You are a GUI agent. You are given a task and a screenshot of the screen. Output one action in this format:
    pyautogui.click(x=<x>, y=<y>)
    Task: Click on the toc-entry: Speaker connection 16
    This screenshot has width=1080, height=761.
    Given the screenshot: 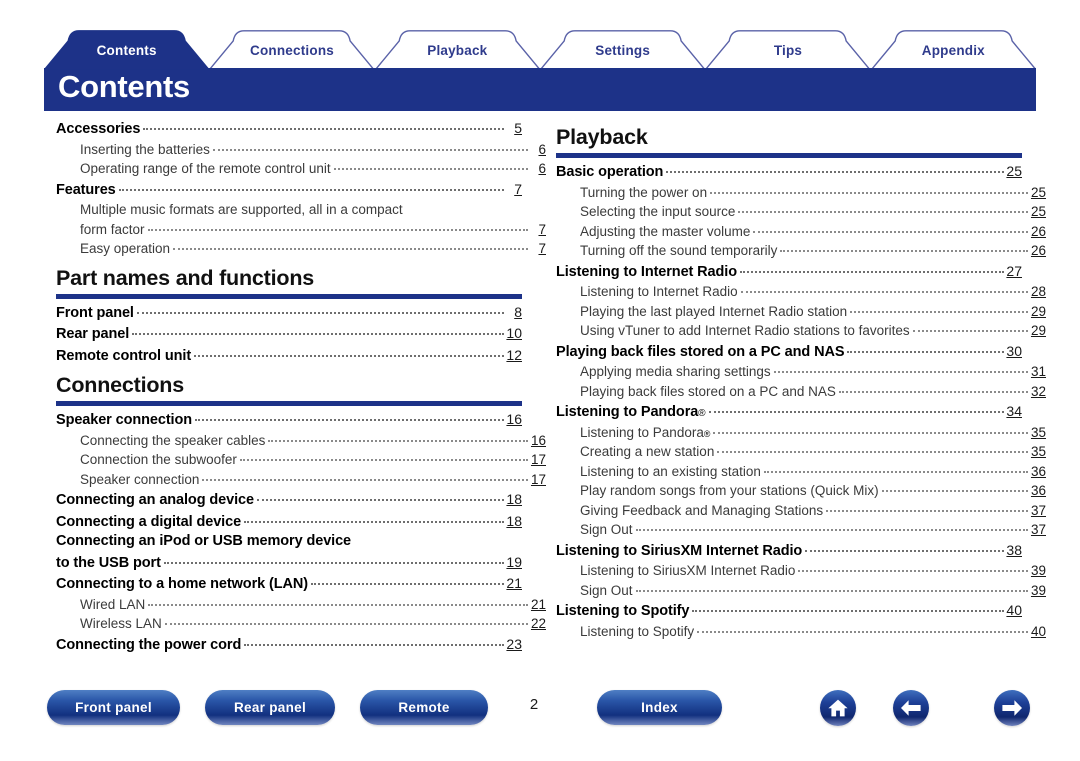 What is the action you would take?
    pyautogui.click(x=289, y=420)
    